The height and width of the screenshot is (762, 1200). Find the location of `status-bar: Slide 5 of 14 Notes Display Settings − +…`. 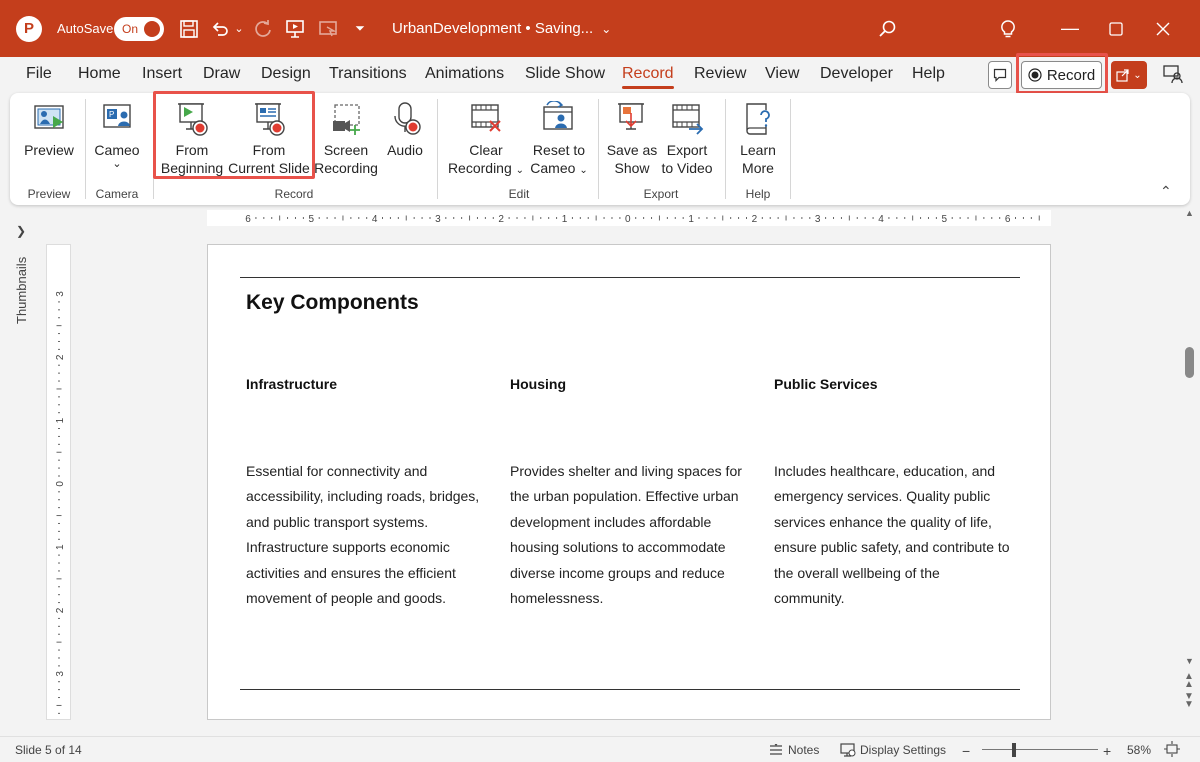

status-bar: Slide 5 of 14 Notes Display Settings − +… is located at coordinates (600, 749).